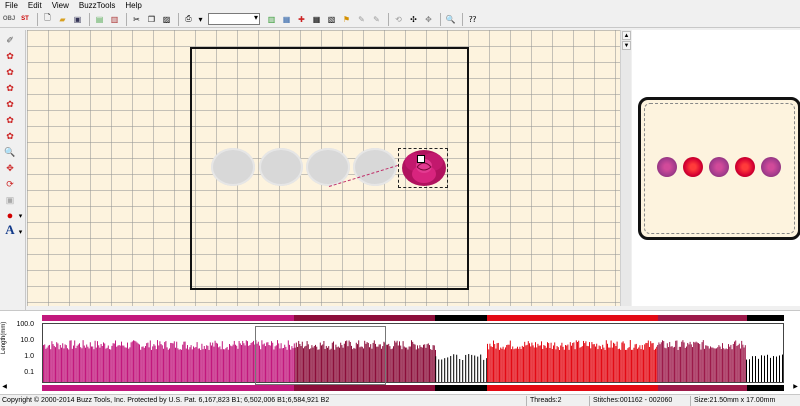  I want to click on color-bars-icon: ▥, so click(271, 19).